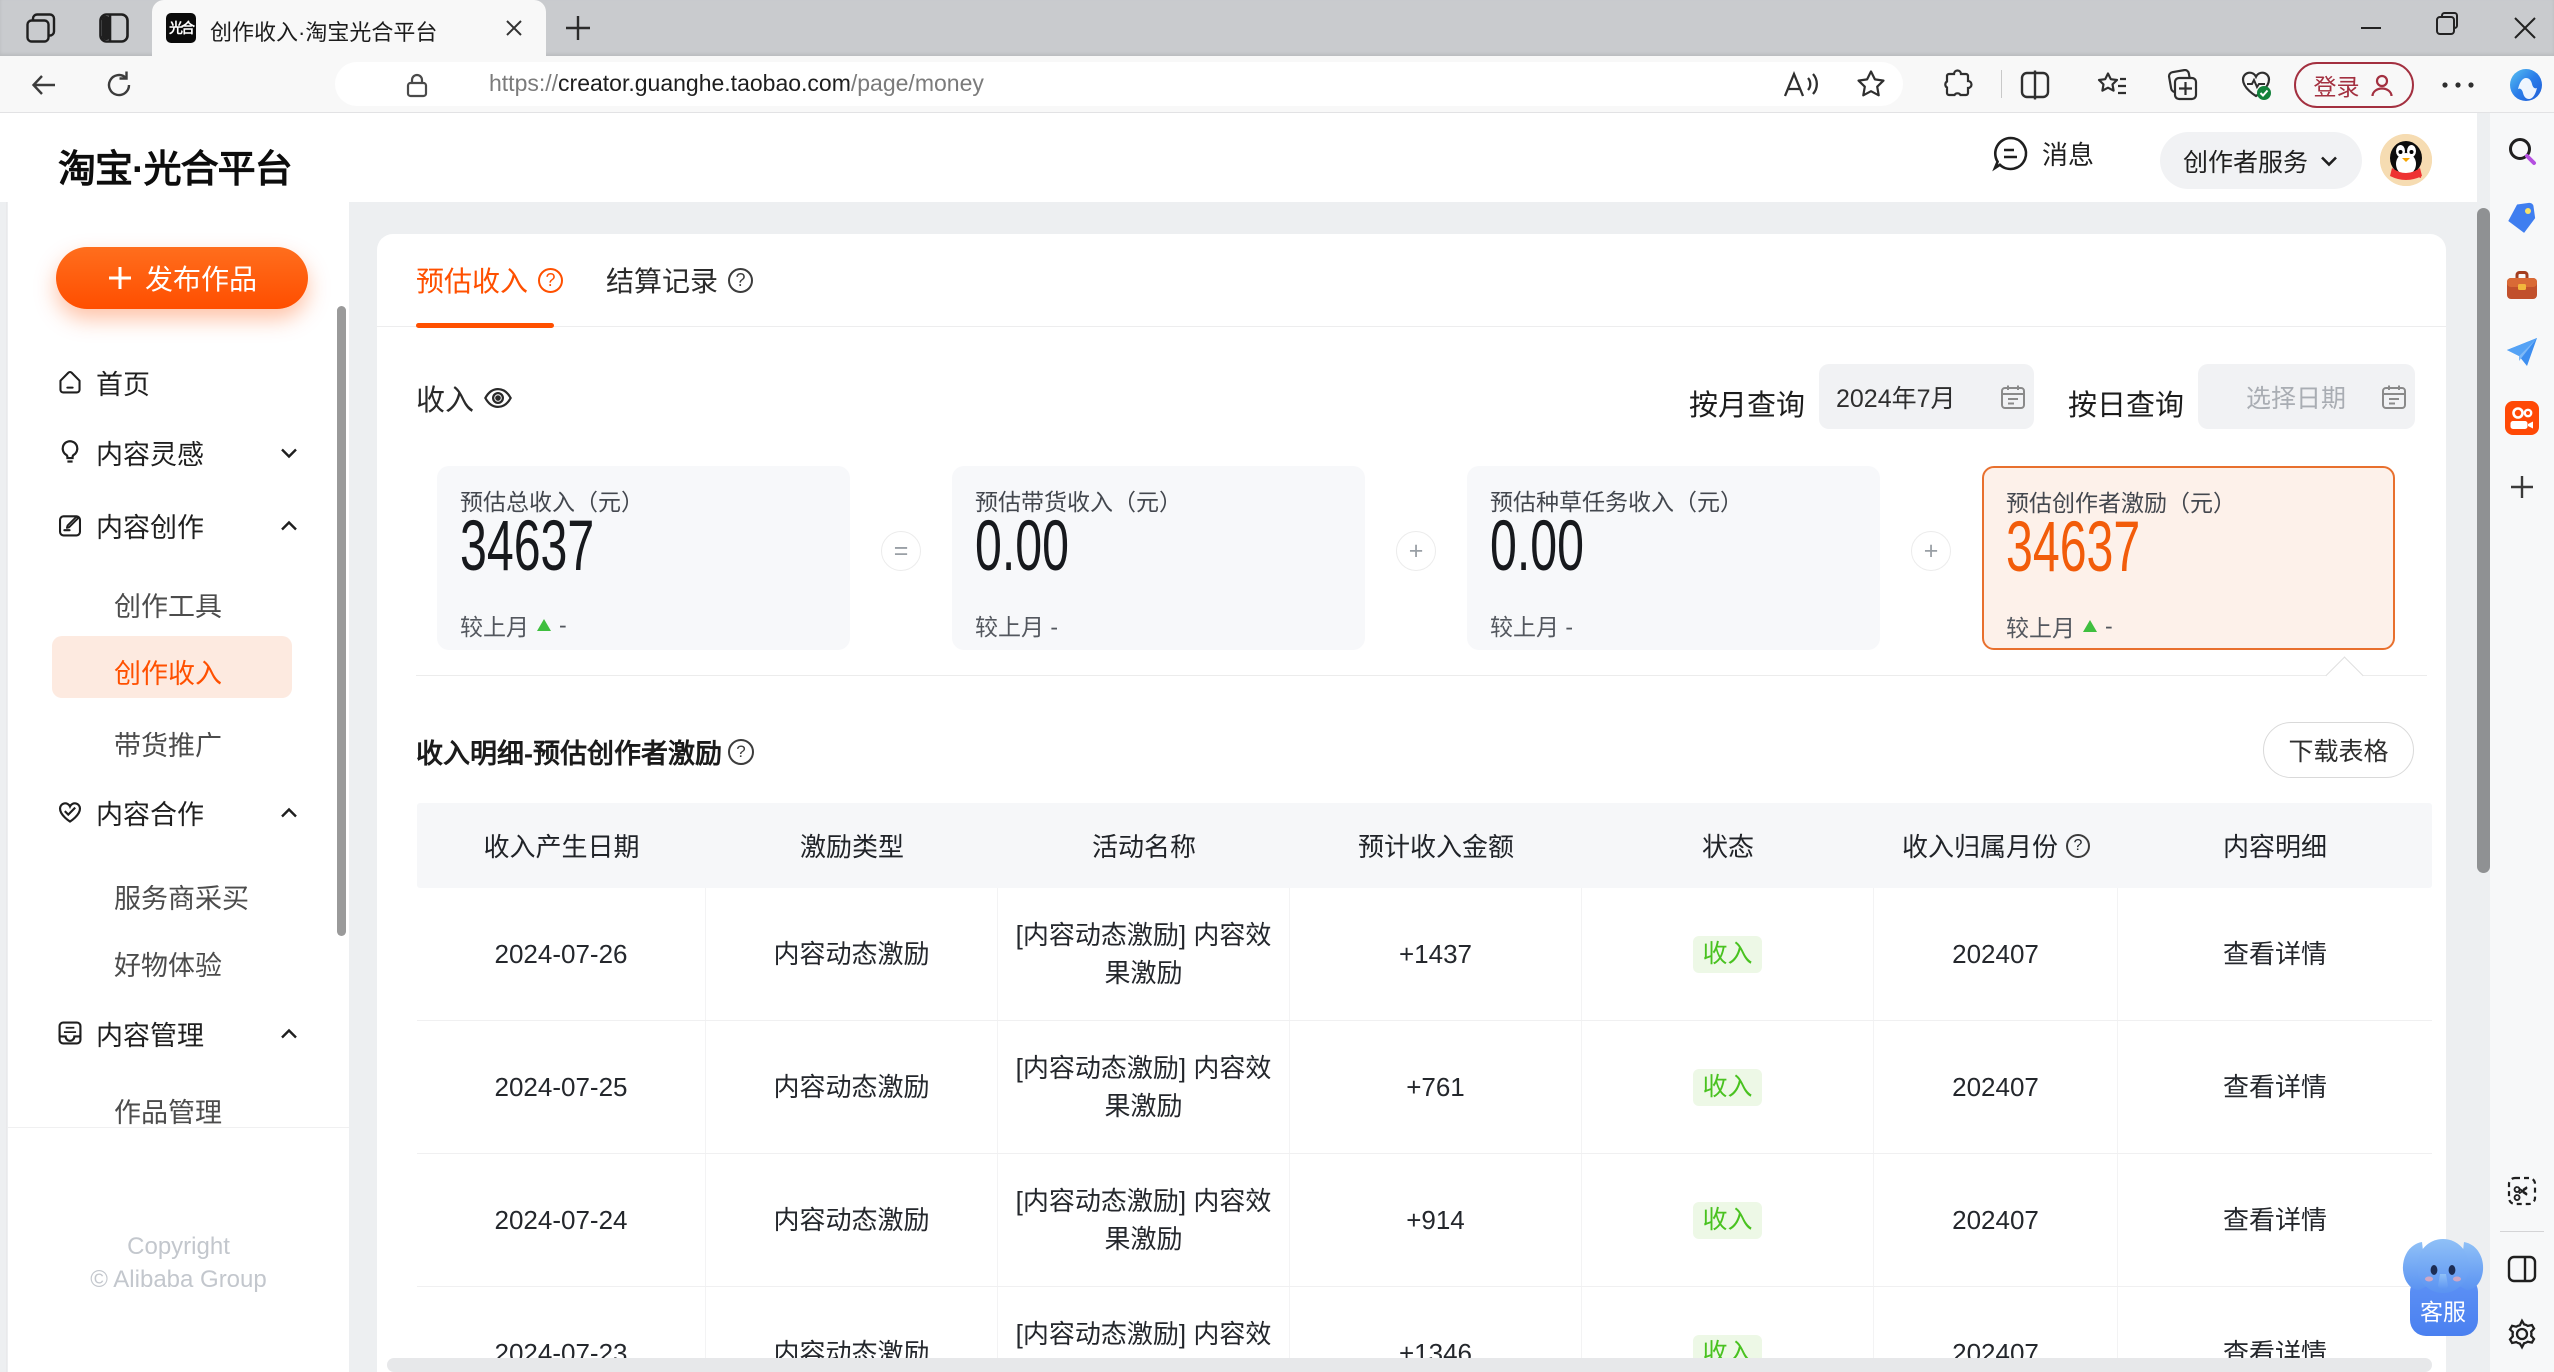 The image size is (2554, 1372). What do you see at coordinates (2443, 1312) in the screenshot?
I see `svg-text: 客服` at bounding box center [2443, 1312].